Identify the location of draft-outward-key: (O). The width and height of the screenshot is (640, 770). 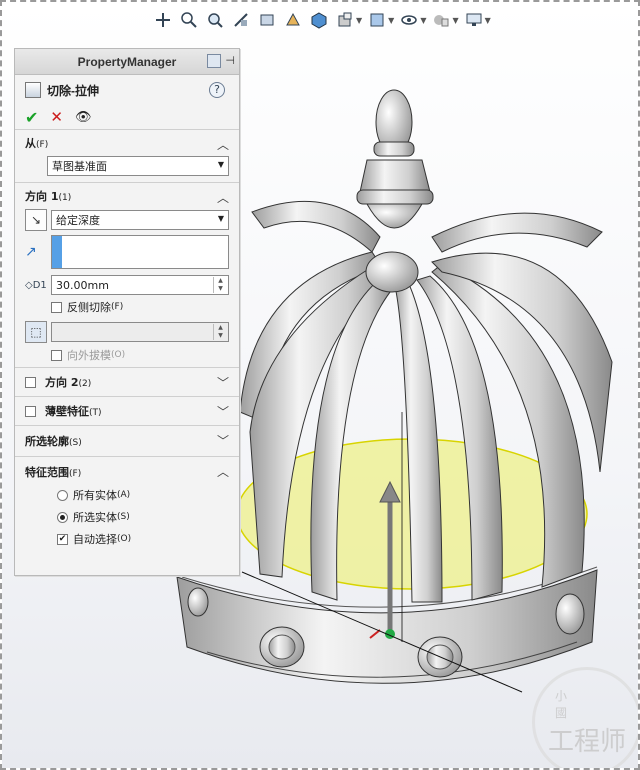
(118, 355).